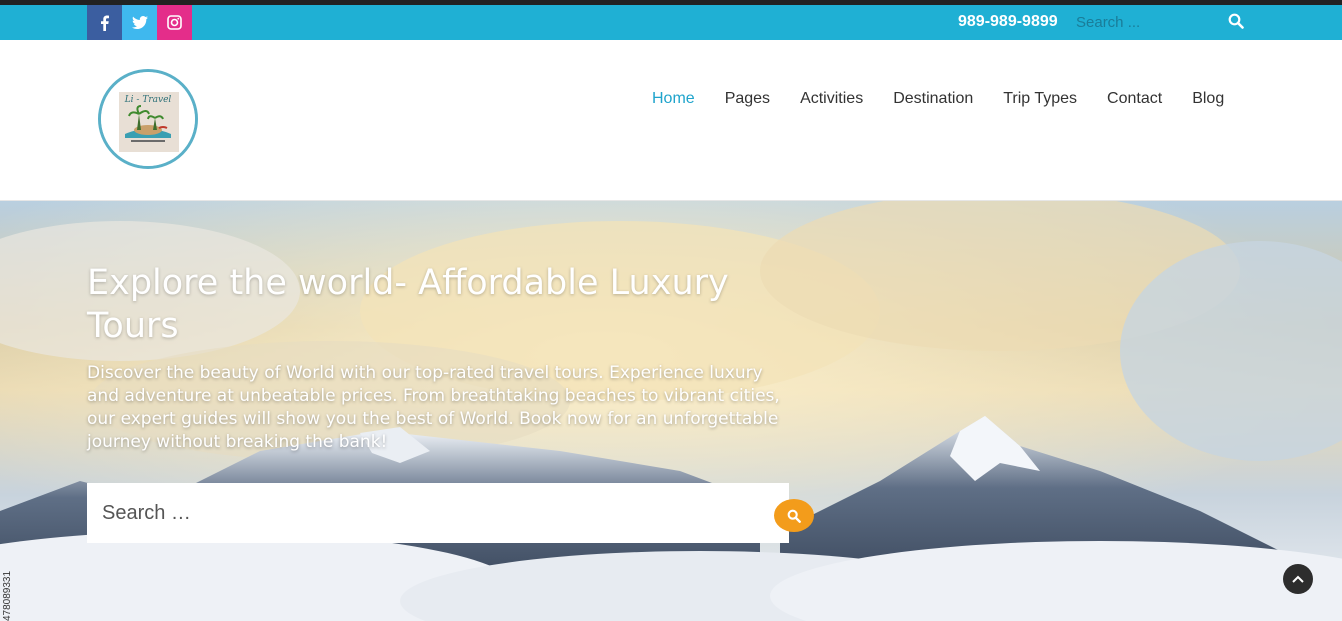  What do you see at coordinates (673, 99) in the screenshot?
I see `nav-home: Home` at bounding box center [673, 99].